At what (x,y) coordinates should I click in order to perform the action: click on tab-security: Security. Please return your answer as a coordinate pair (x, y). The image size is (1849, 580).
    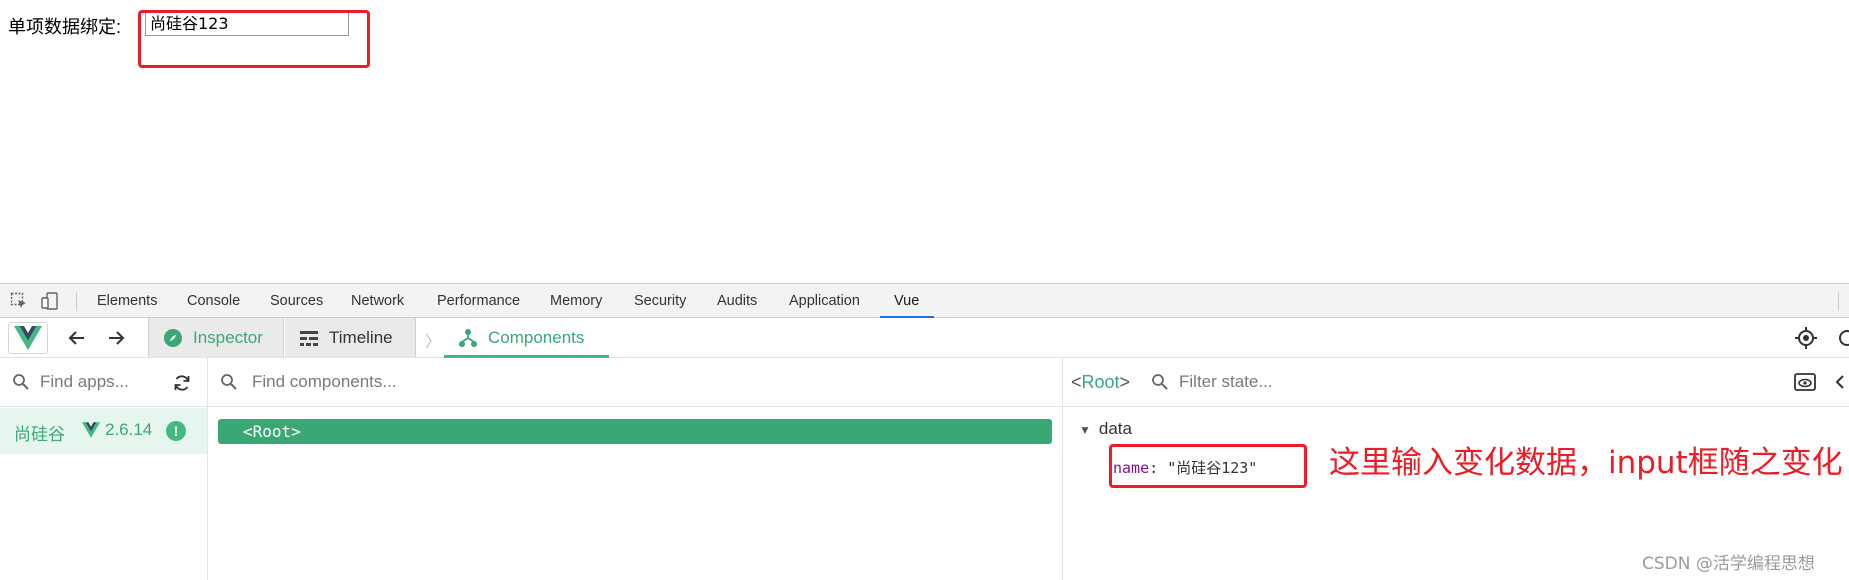
    Looking at the image, I should click on (660, 301).